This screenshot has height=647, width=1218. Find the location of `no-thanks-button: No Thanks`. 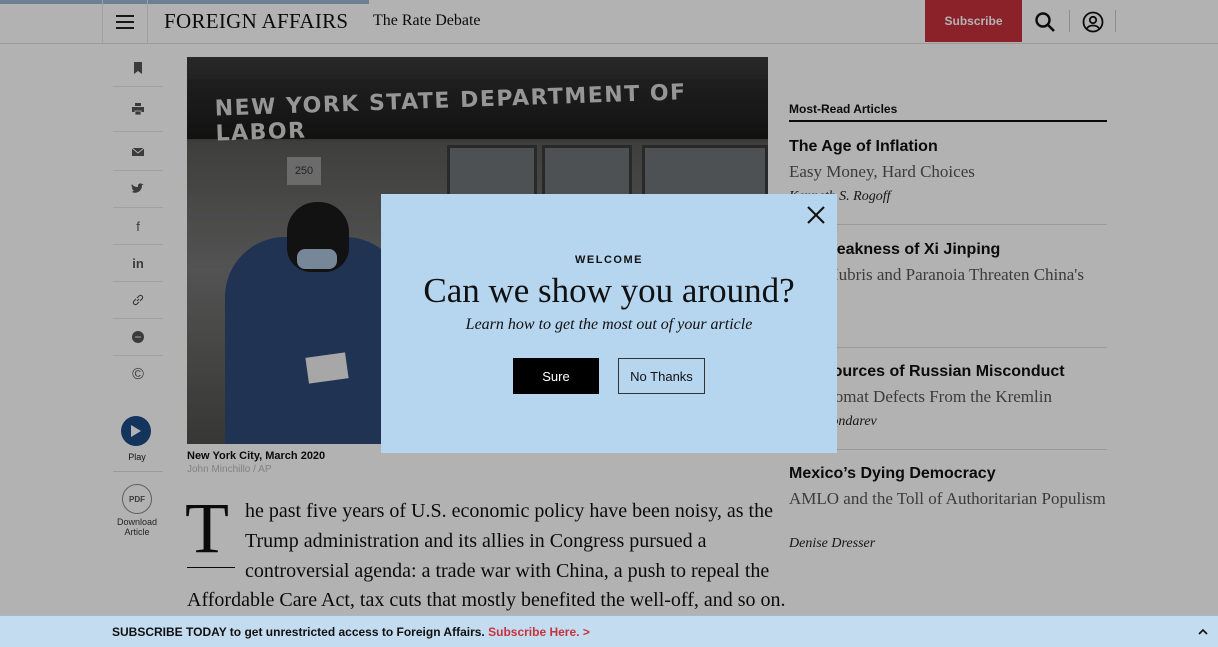

no-thanks-button: No Thanks is located at coordinates (661, 376).